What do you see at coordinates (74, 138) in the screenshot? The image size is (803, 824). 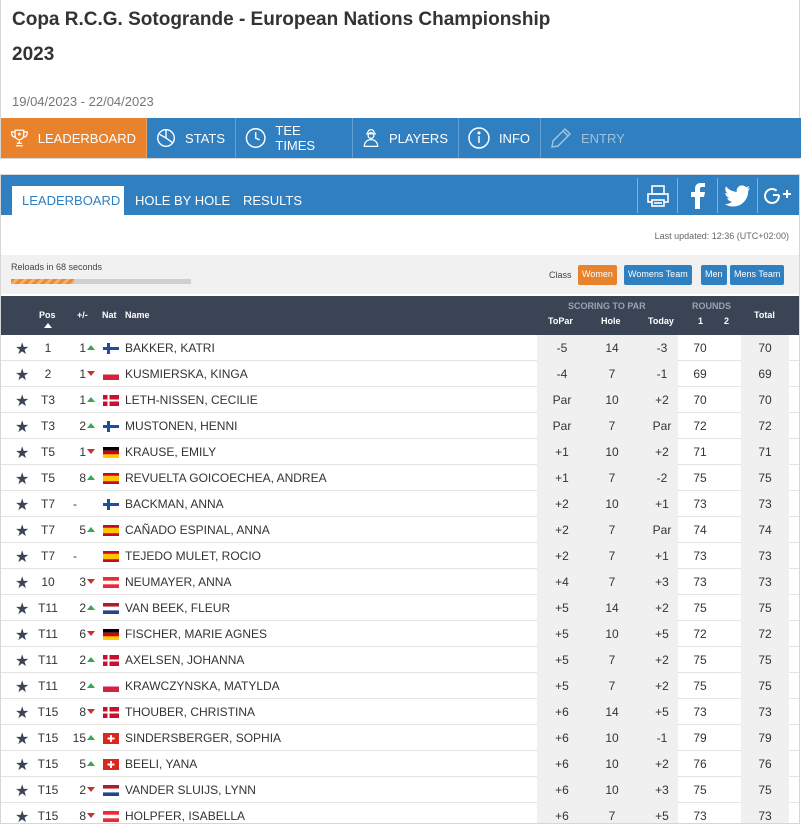 I see `nav-leaderboard: LEADERBOARD` at bounding box center [74, 138].